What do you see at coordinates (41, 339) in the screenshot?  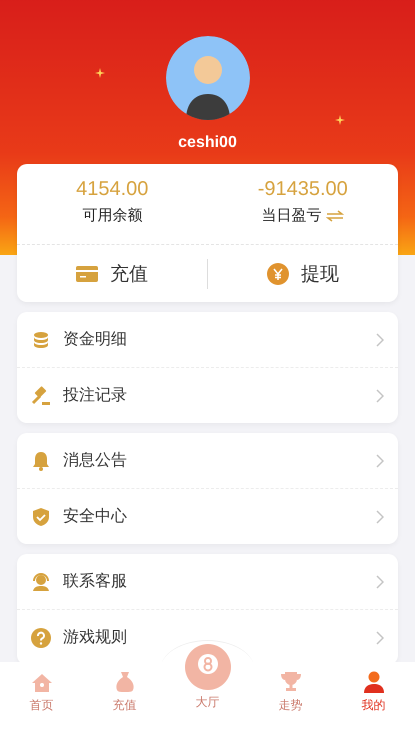 I see `coins-icon` at bounding box center [41, 339].